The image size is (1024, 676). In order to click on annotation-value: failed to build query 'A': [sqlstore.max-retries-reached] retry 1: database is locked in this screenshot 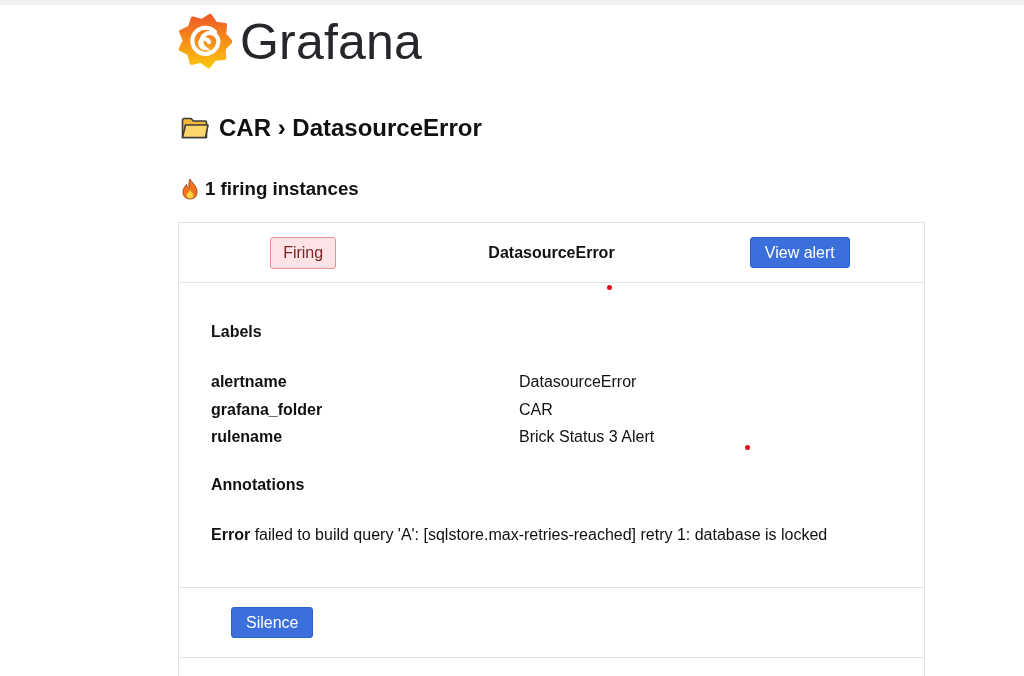, I will do `click(541, 535)`.